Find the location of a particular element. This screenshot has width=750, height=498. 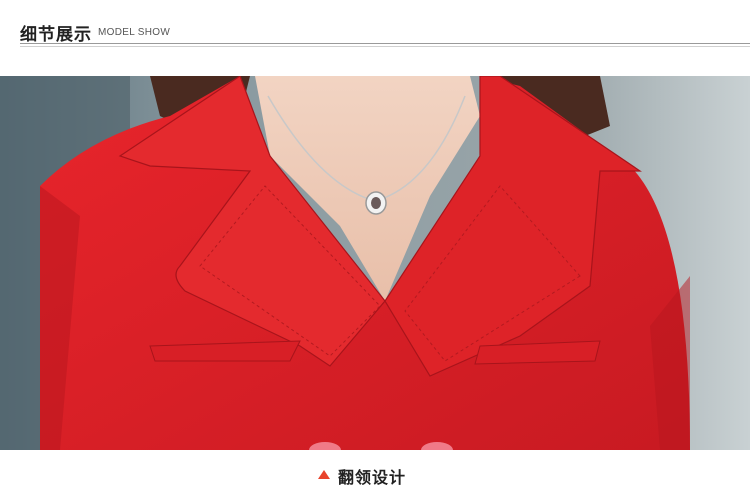

triangle-up-icon is located at coordinates (324, 474).